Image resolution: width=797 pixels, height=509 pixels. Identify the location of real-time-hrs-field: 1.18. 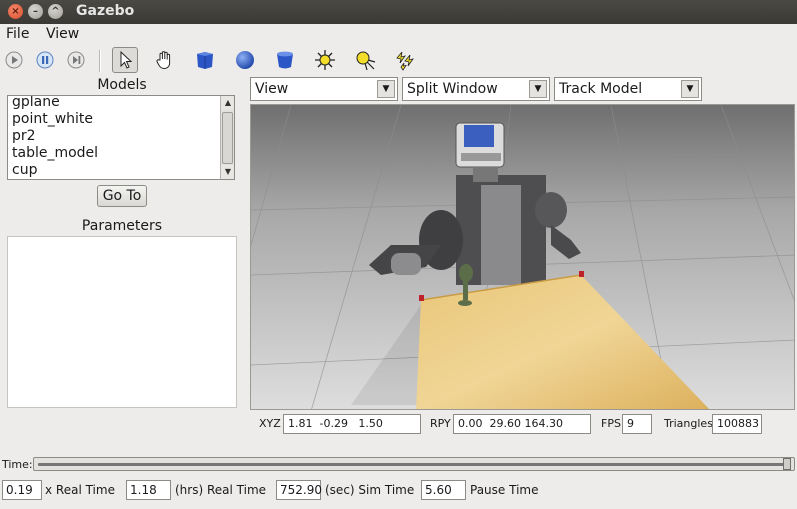
(148, 490).